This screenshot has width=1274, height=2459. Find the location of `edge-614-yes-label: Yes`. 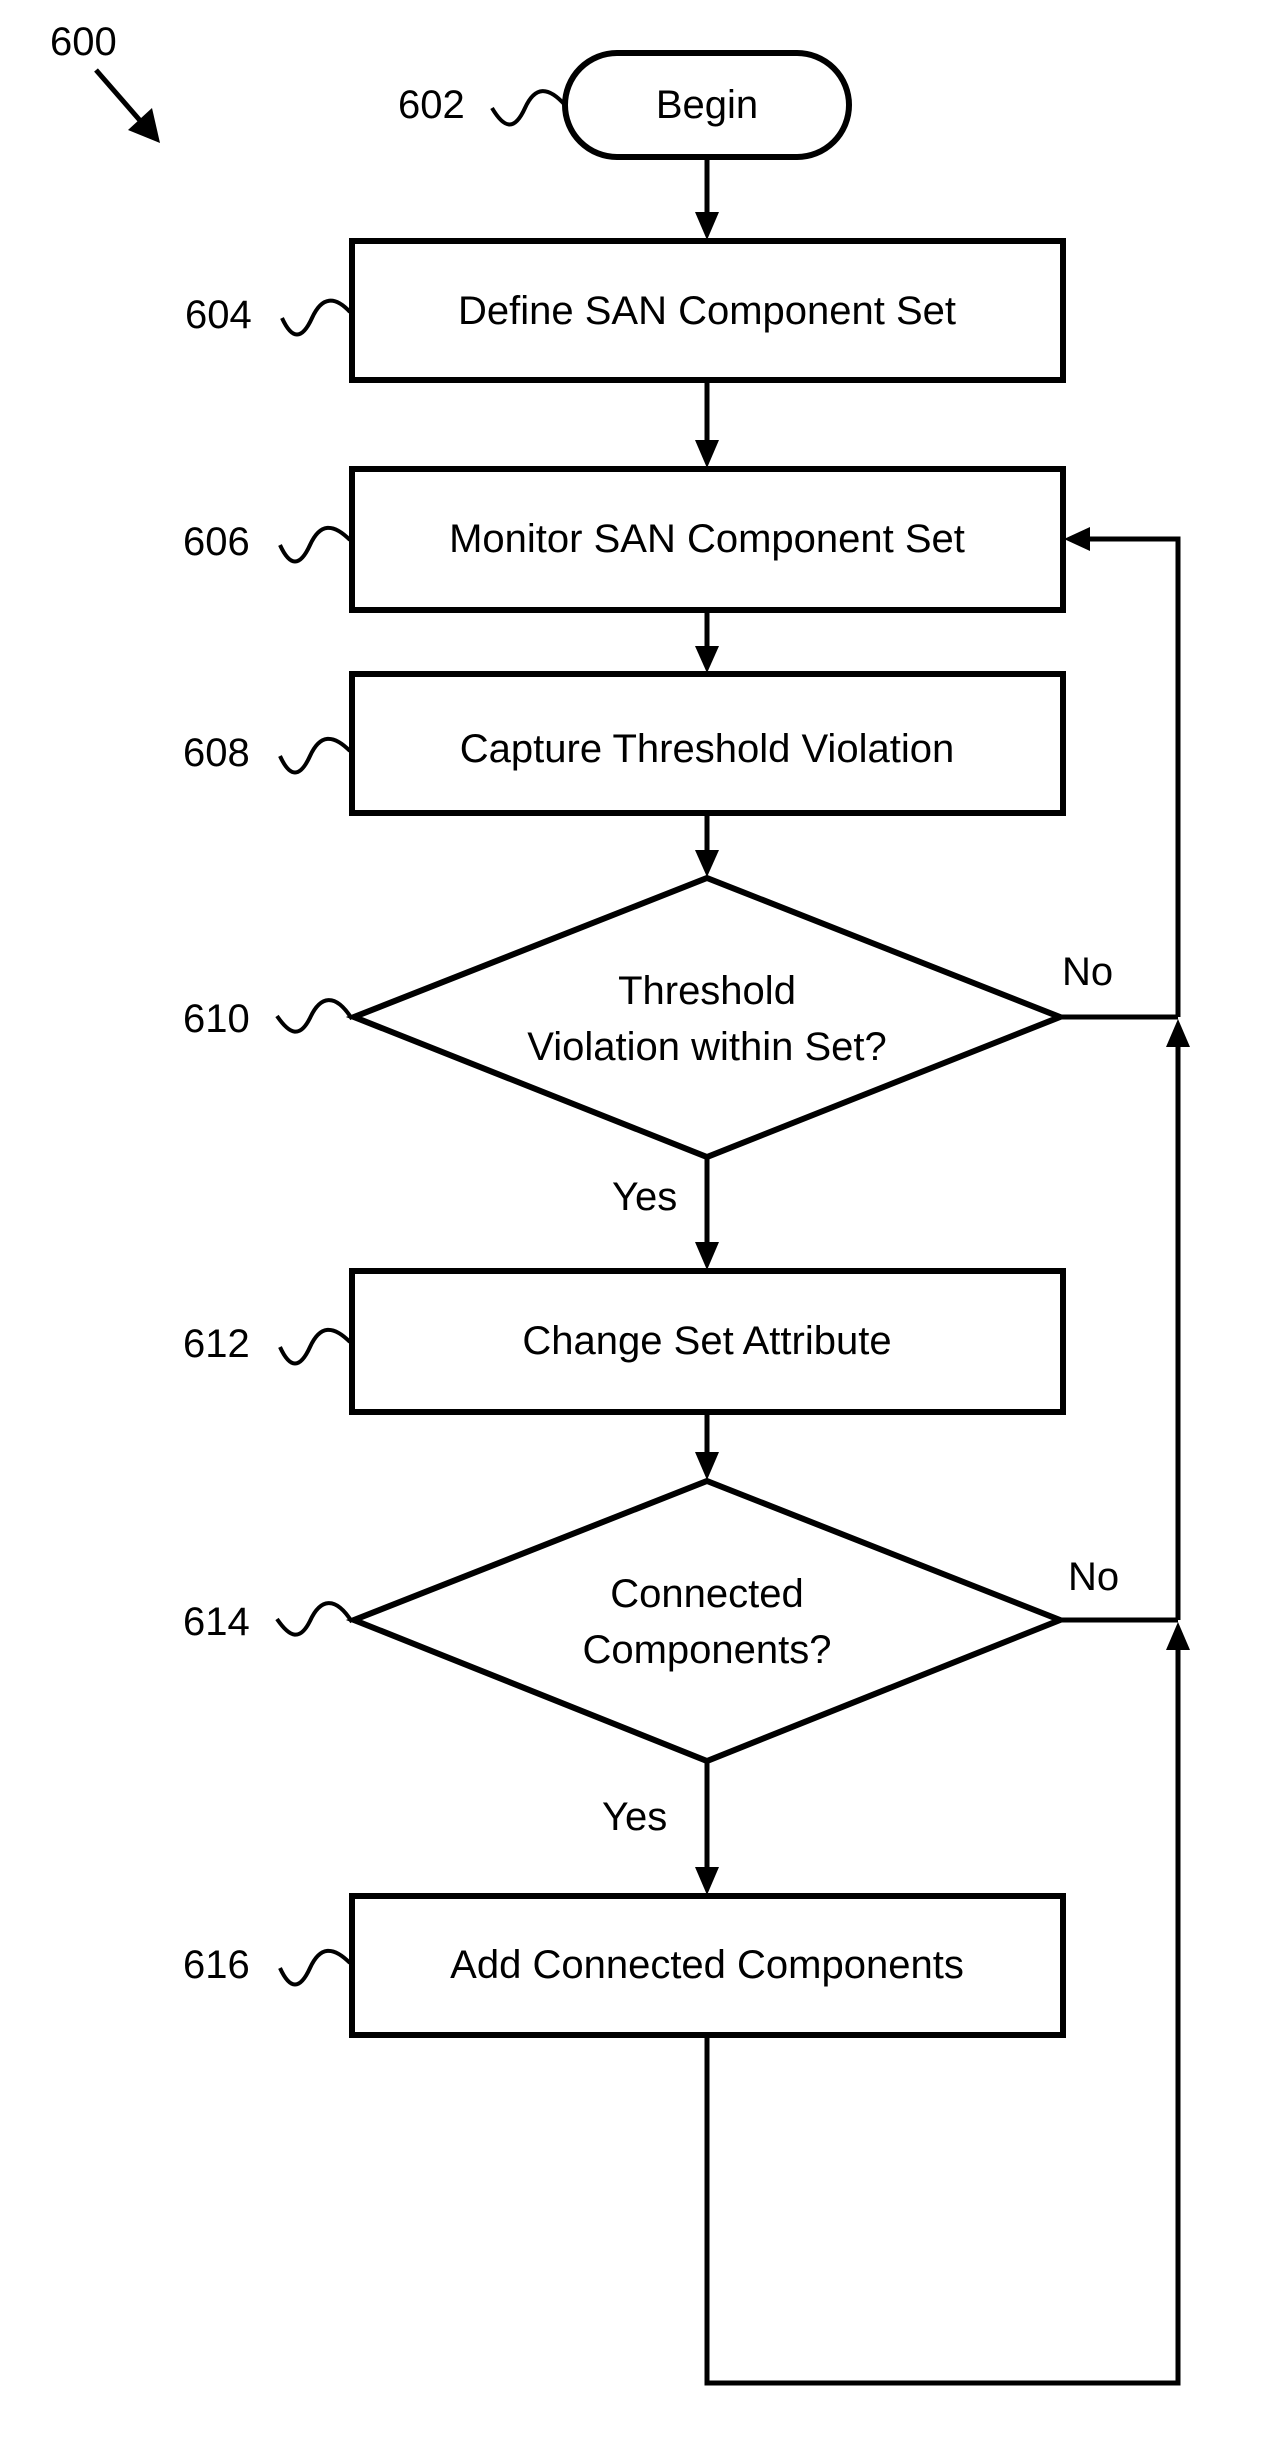

edge-614-yes-label: Yes is located at coordinates (634, 1817).